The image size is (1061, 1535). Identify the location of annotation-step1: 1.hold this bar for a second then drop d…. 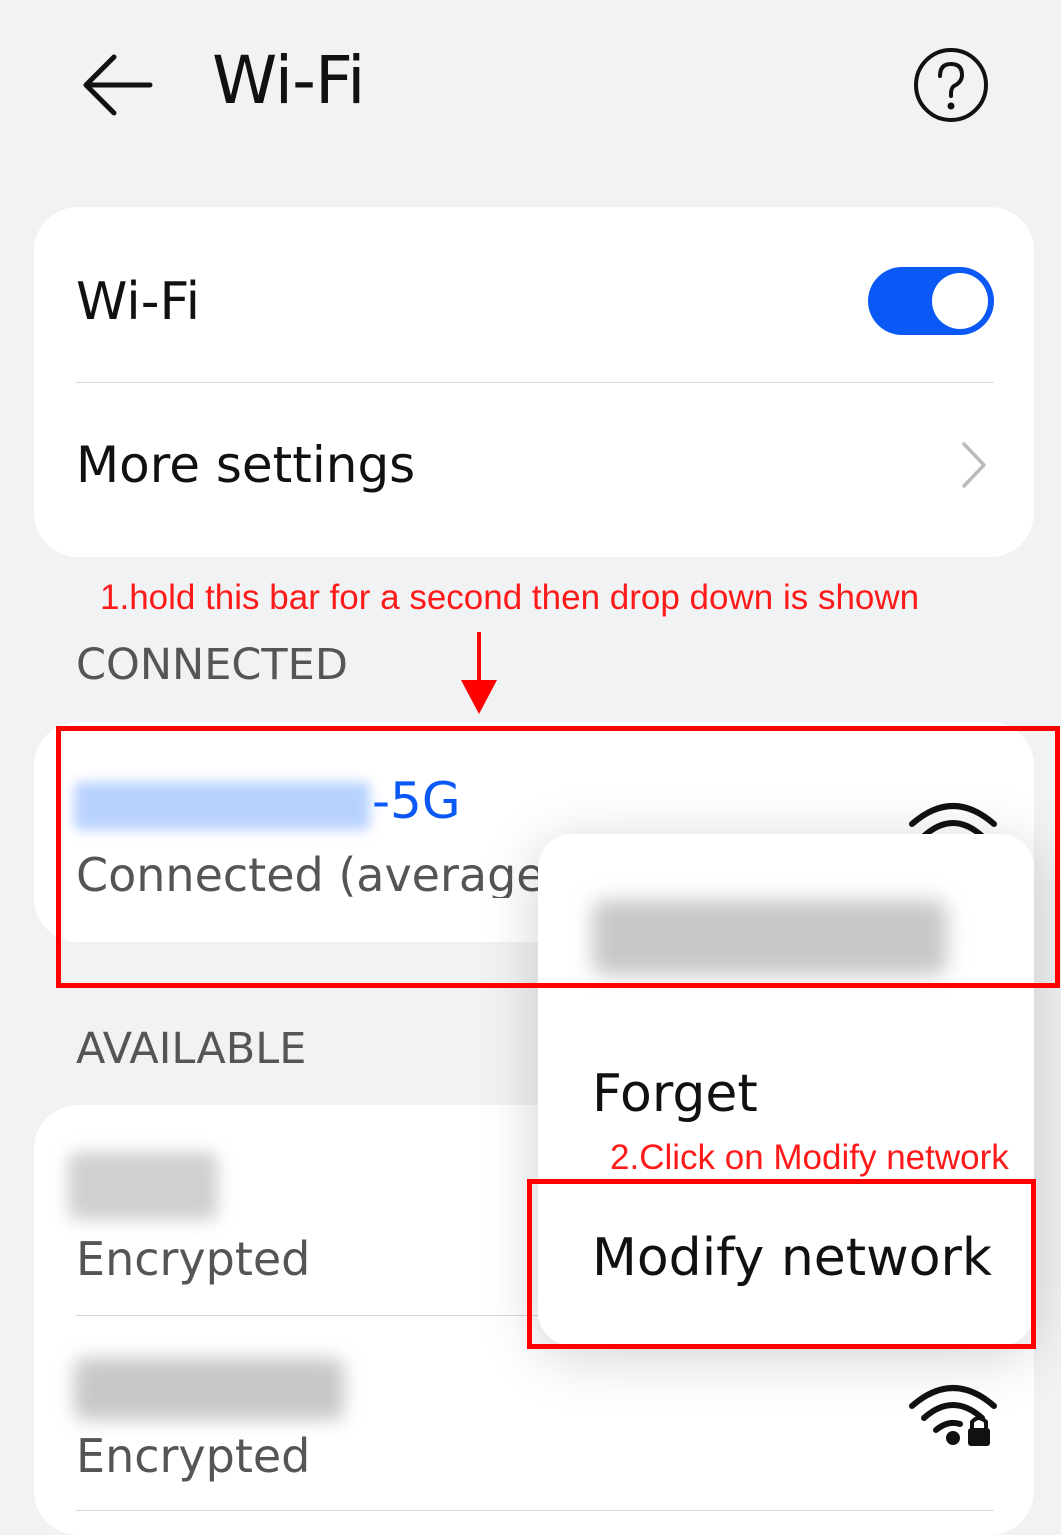
(510, 597).